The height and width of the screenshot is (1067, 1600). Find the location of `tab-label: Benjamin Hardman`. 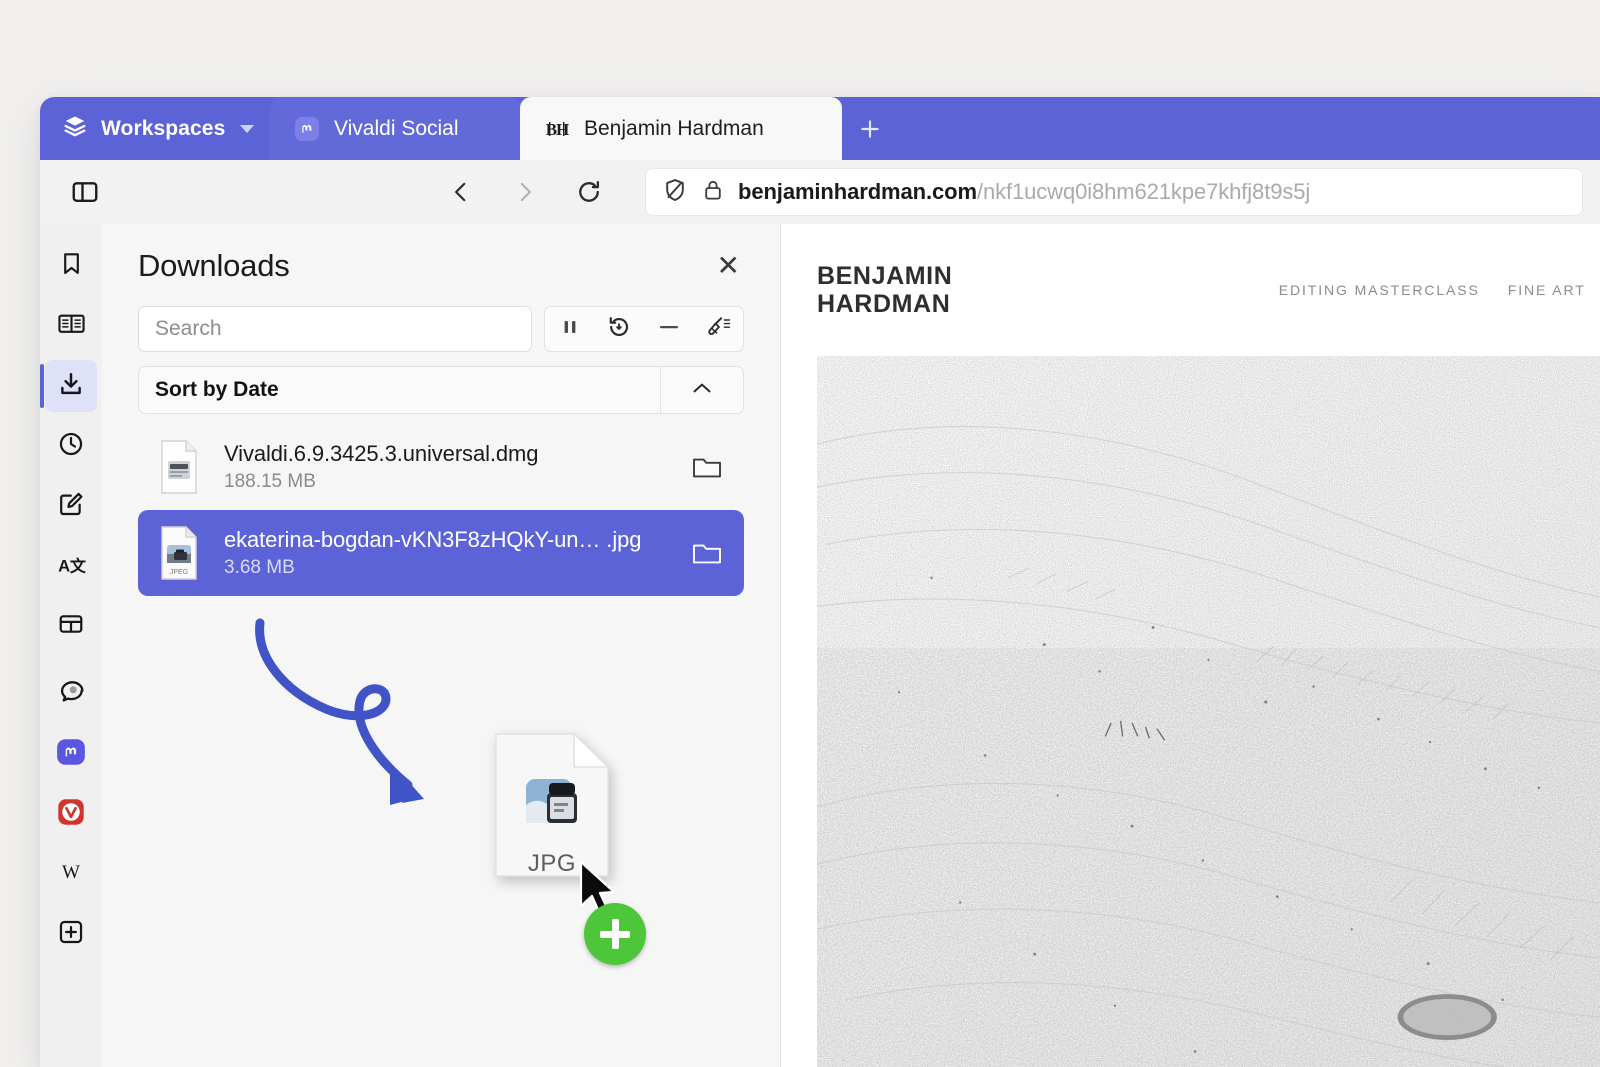

tab-label: Benjamin Hardman is located at coordinates (674, 128).